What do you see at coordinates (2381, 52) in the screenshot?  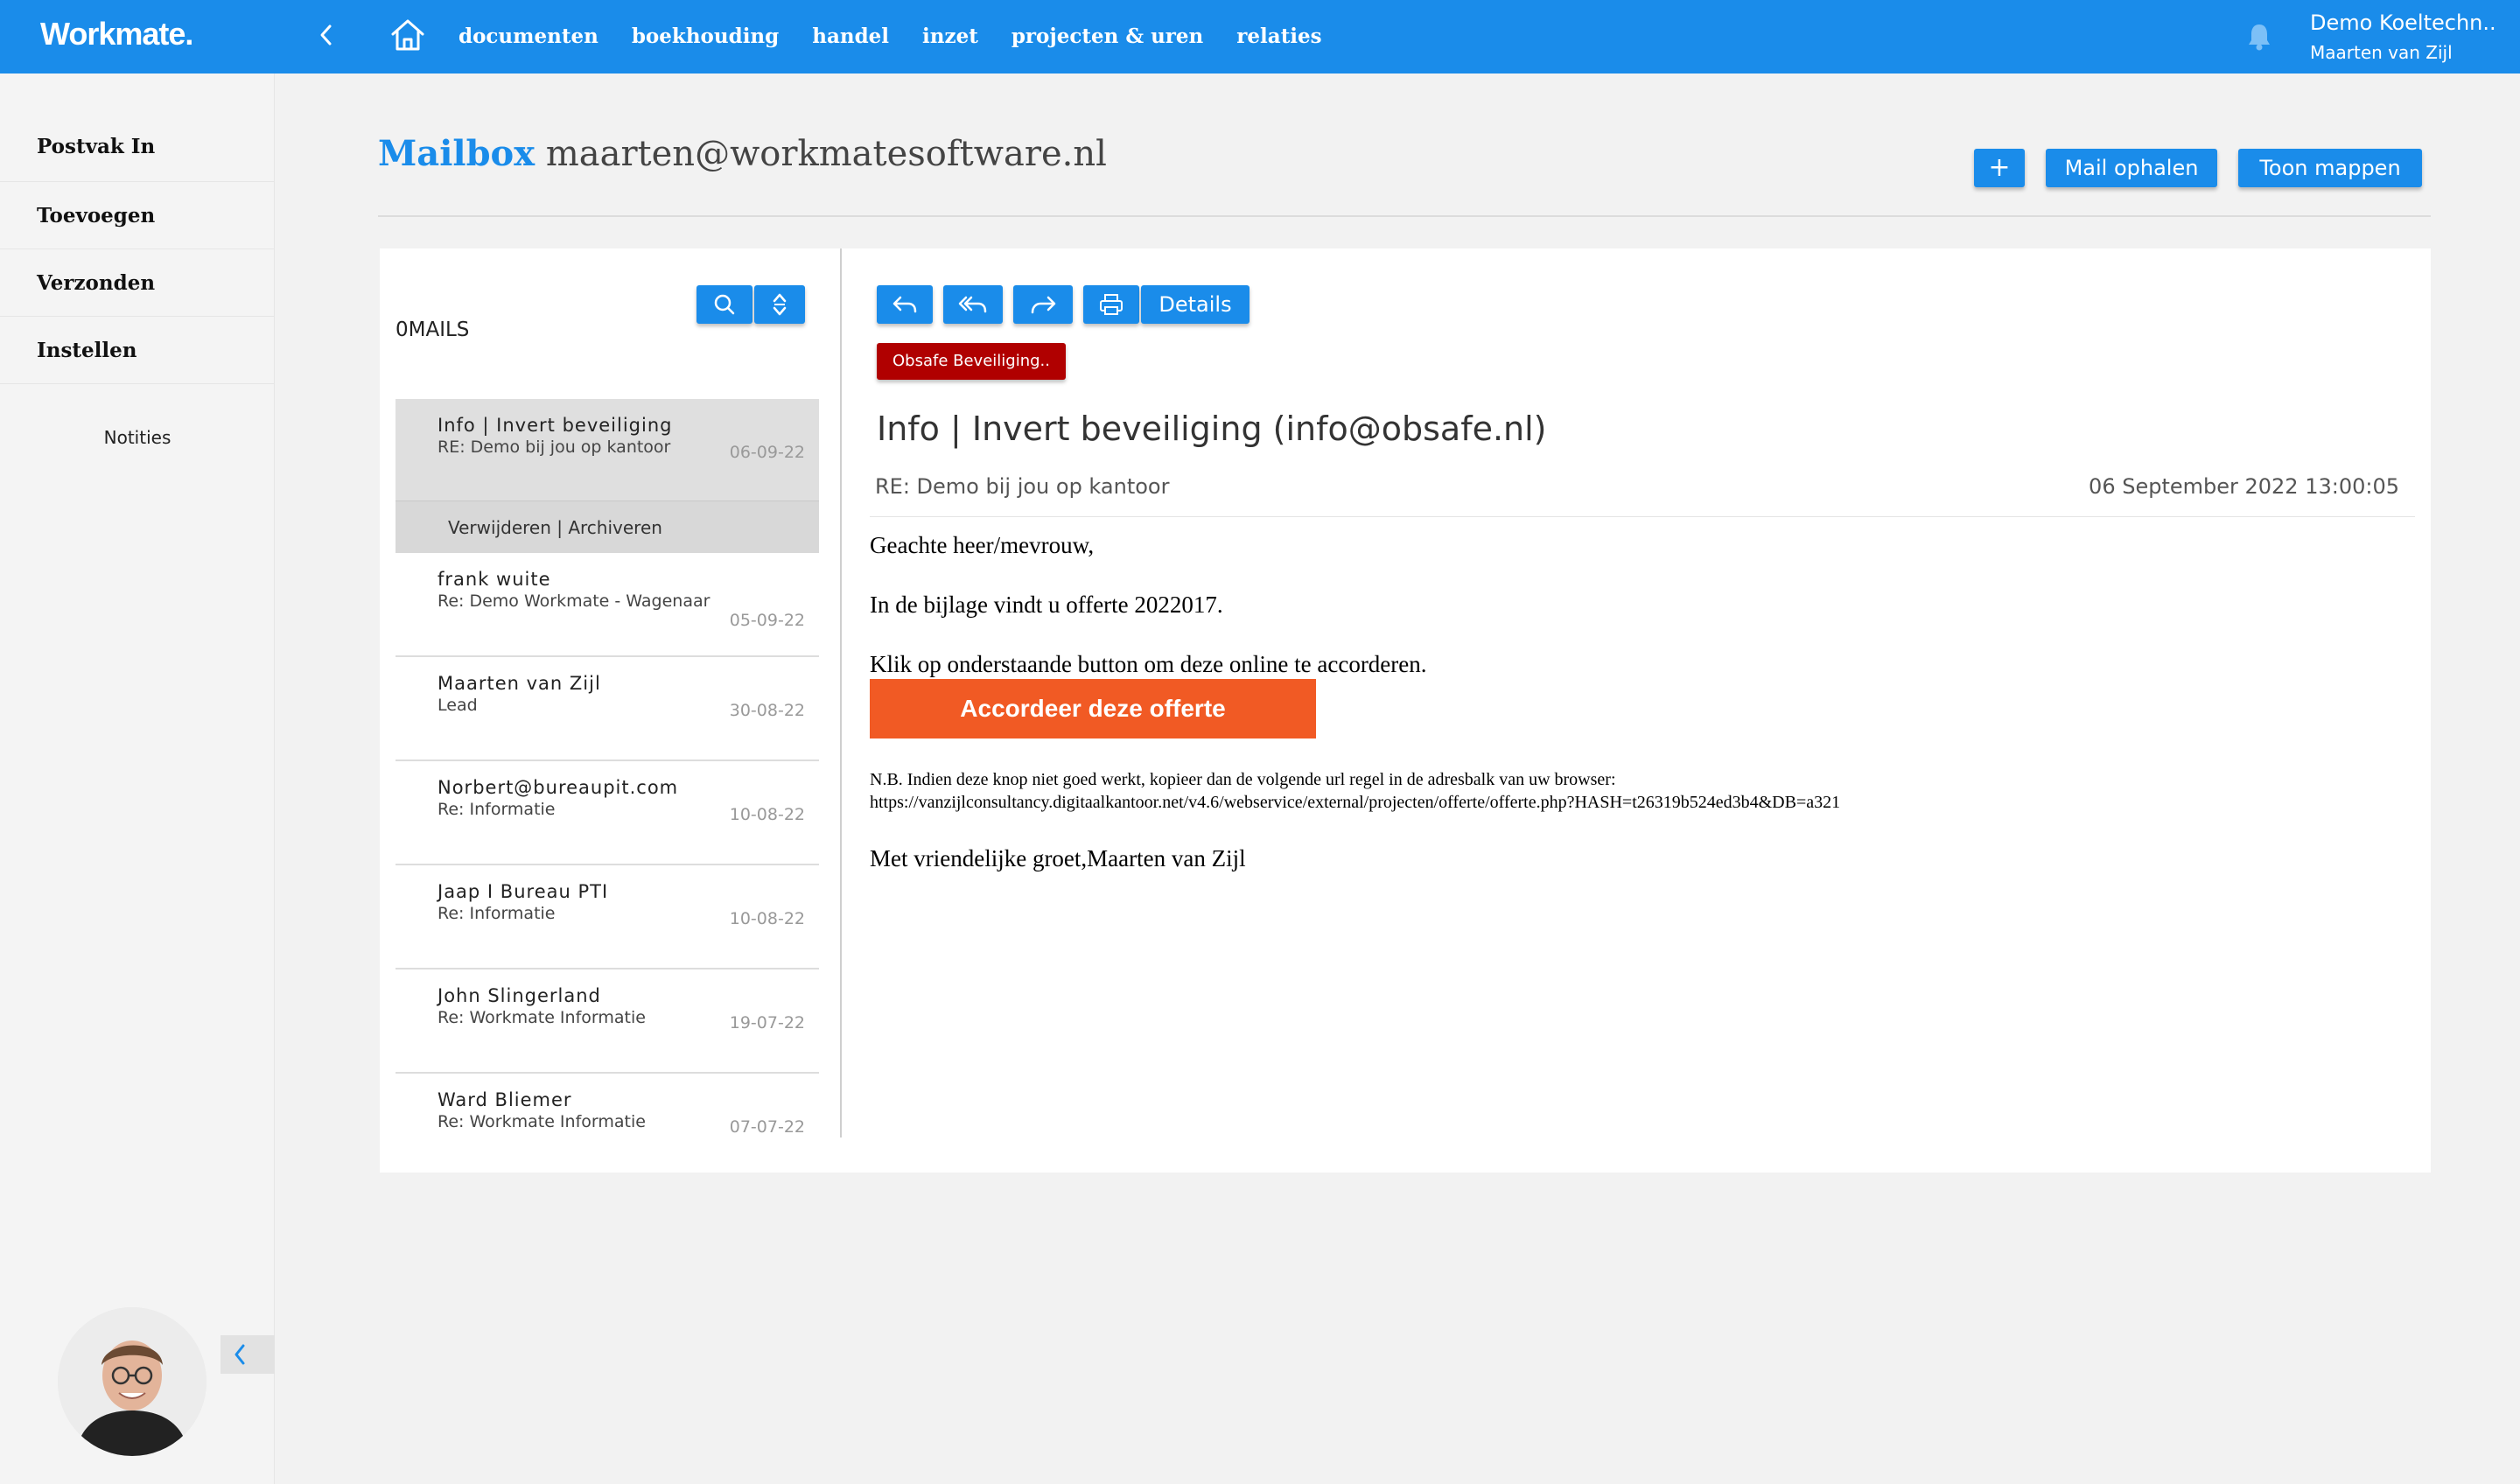 I see `user-name: Maarten van Zijl` at bounding box center [2381, 52].